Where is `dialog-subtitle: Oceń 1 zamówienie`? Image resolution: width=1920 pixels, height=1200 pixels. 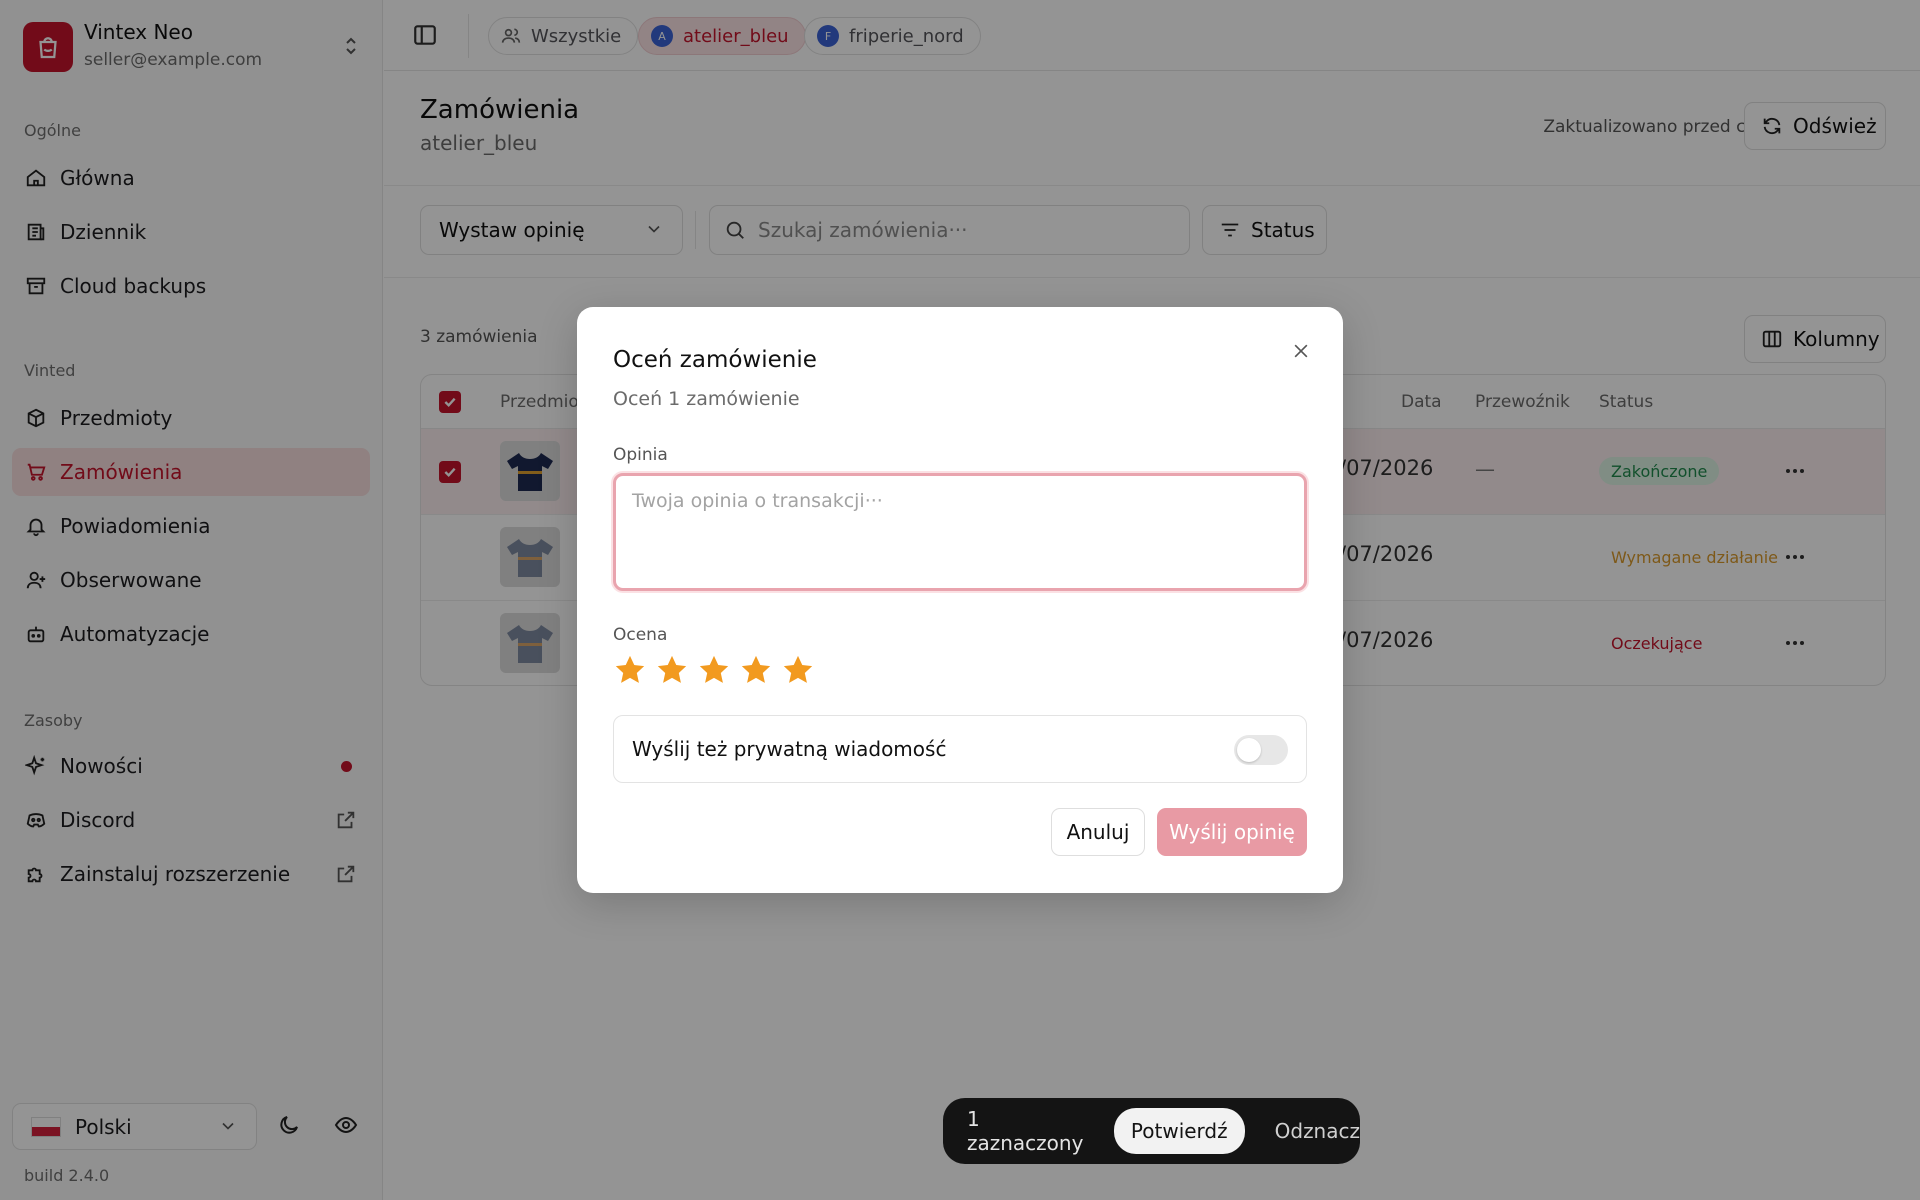 dialog-subtitle: Oceń 1 zamówienie is located at coordinates (706, 399).